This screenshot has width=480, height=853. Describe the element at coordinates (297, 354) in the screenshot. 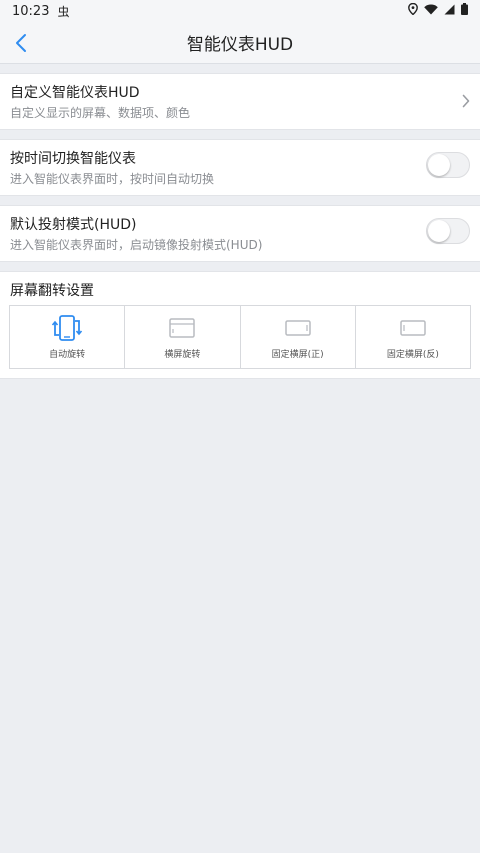

I see `flip-option-label: 固定横屏(正)` at that location.